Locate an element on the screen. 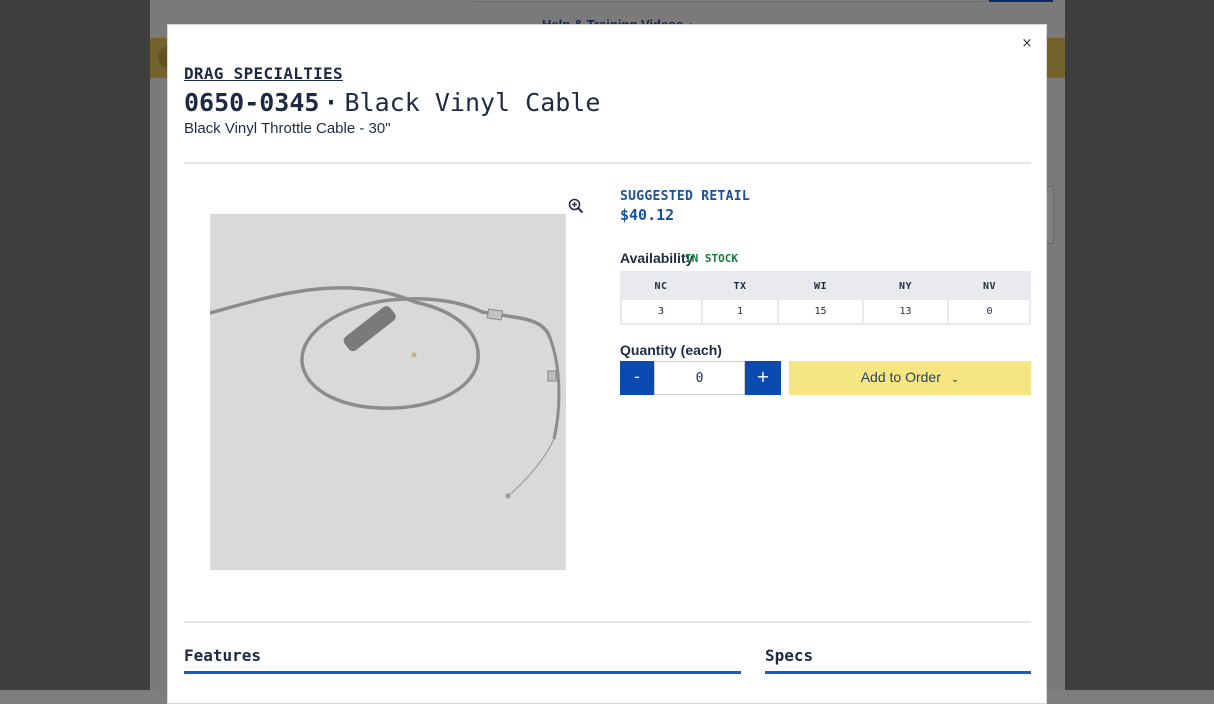 This screenshot has height=704, width=1214. quantity-input is located at coordinates (699, 378).